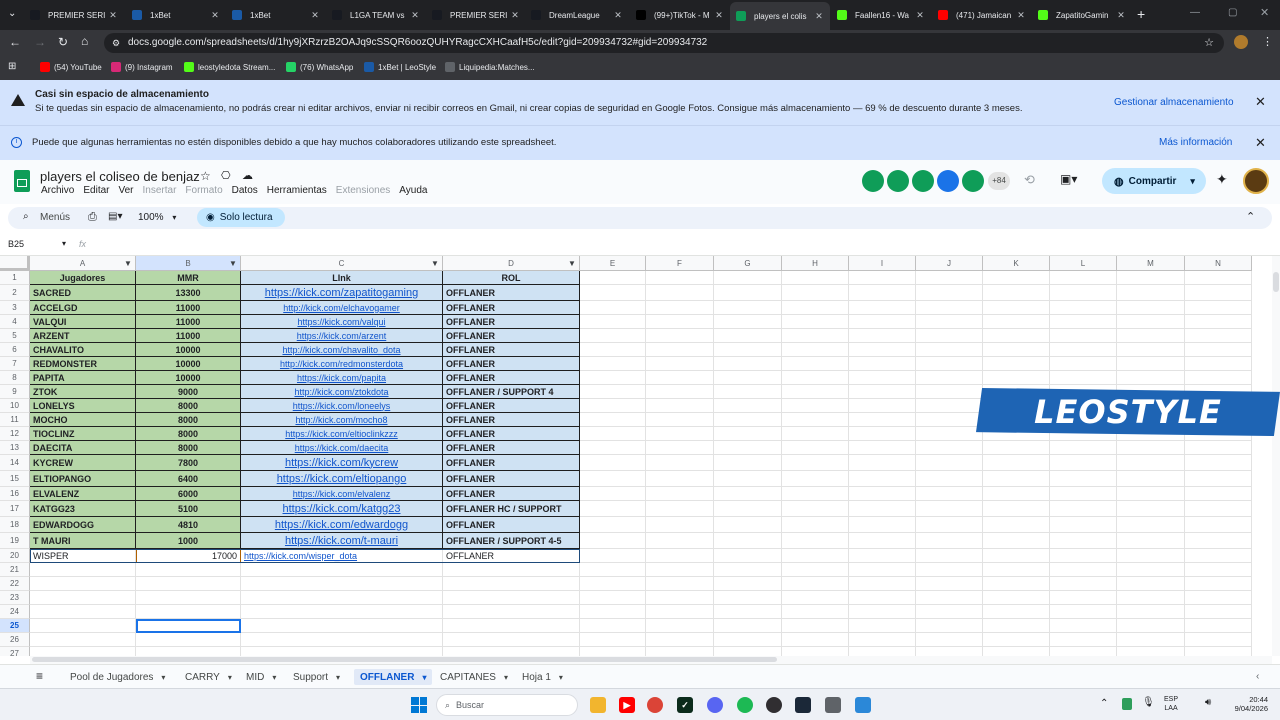 This screenshot has height=720, width=1280. Describe the element at coordinates (342, 509) in the screenshot. I see `link-cell: https://kick.com/katgg23` at that location.